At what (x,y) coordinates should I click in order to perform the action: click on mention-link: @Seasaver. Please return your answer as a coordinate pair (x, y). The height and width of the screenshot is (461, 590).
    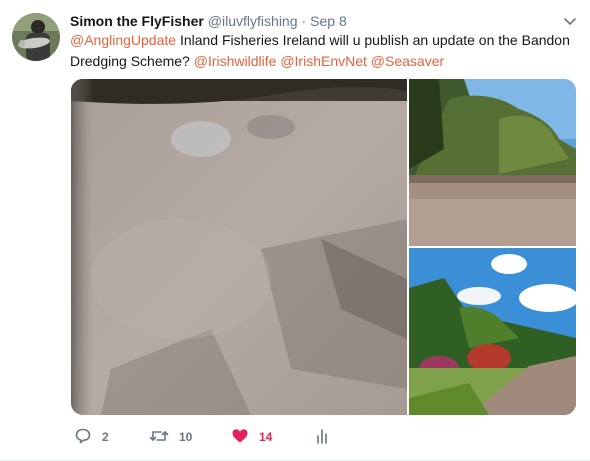
    Looking at the image, I should click on (407, 61).